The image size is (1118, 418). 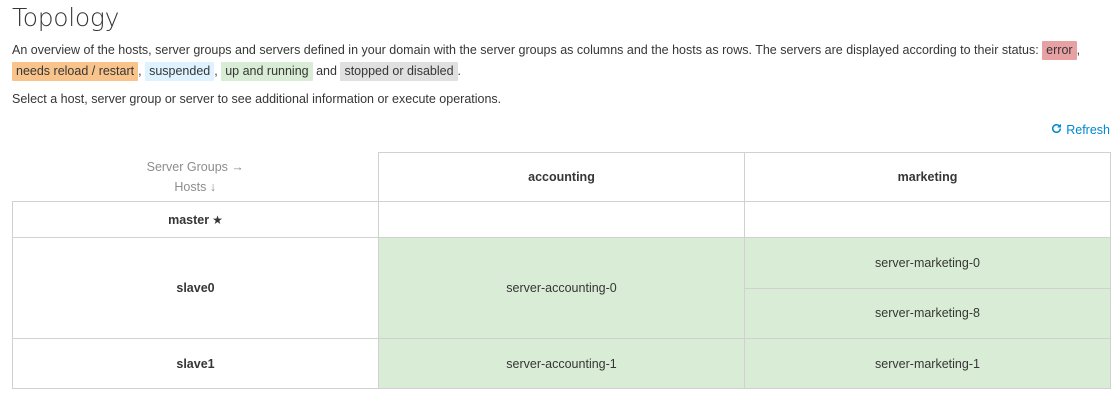 I want to click on server-marketing-0: server-marketing-0, so click(x=927, y=263).